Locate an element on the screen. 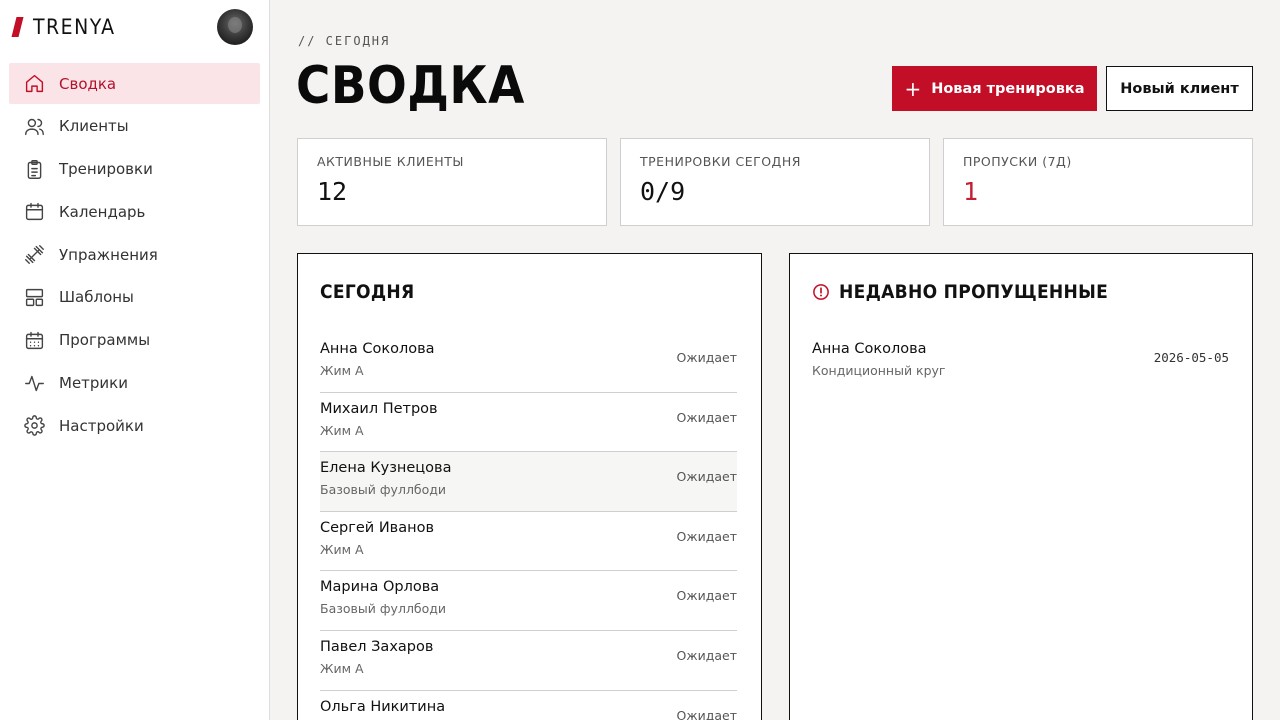 This screenshot has height=720, width=1280. sidebar-item-exercises: Упражнения is located at coordinates (134, 254).